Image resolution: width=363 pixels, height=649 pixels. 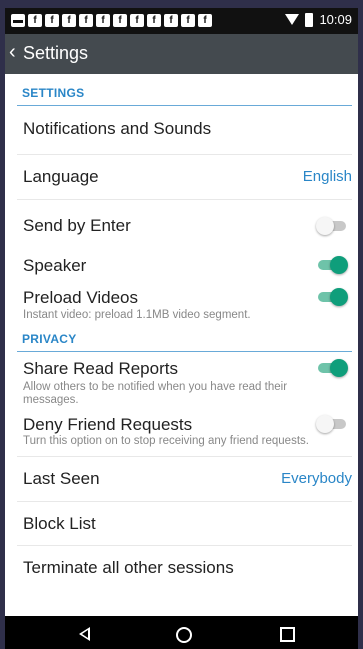 I want to click on title-bar: ‹ Settings, so click(x=181, y=54).